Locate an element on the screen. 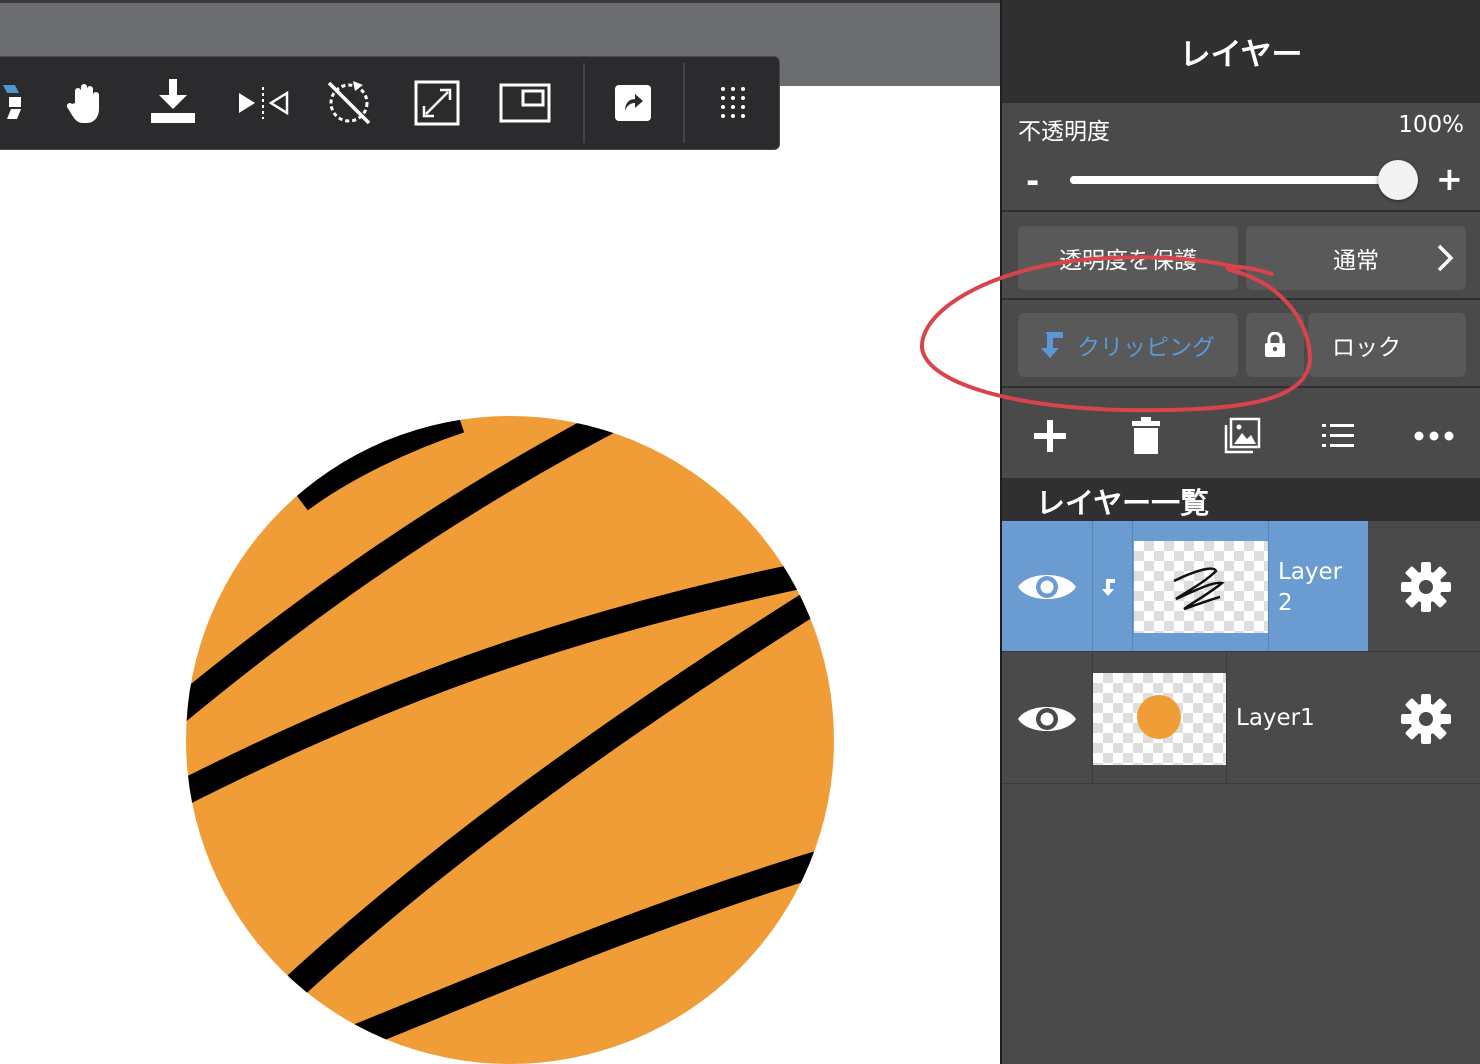 This screenshot has width=1480, height=1064. tool-eraser is located at coordinates (22, 103).